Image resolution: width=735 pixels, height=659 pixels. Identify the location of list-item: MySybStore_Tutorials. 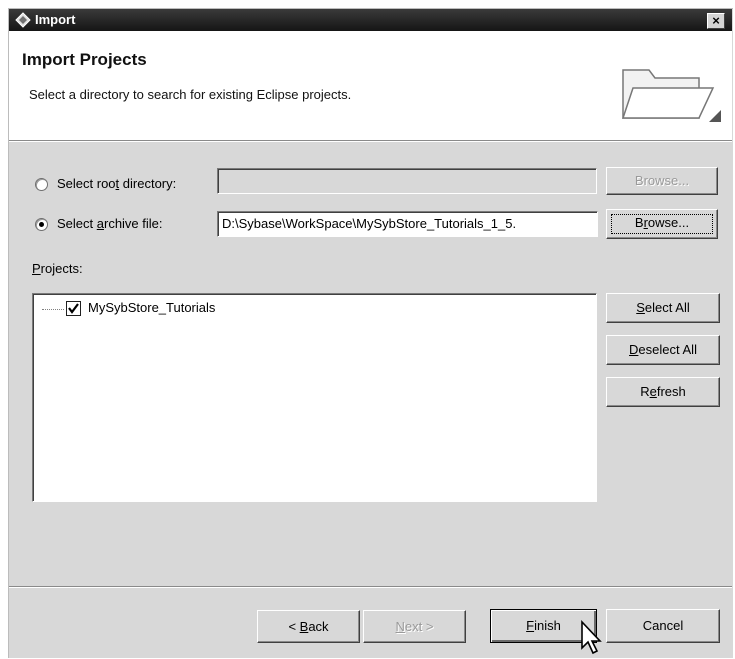
(151, 307).